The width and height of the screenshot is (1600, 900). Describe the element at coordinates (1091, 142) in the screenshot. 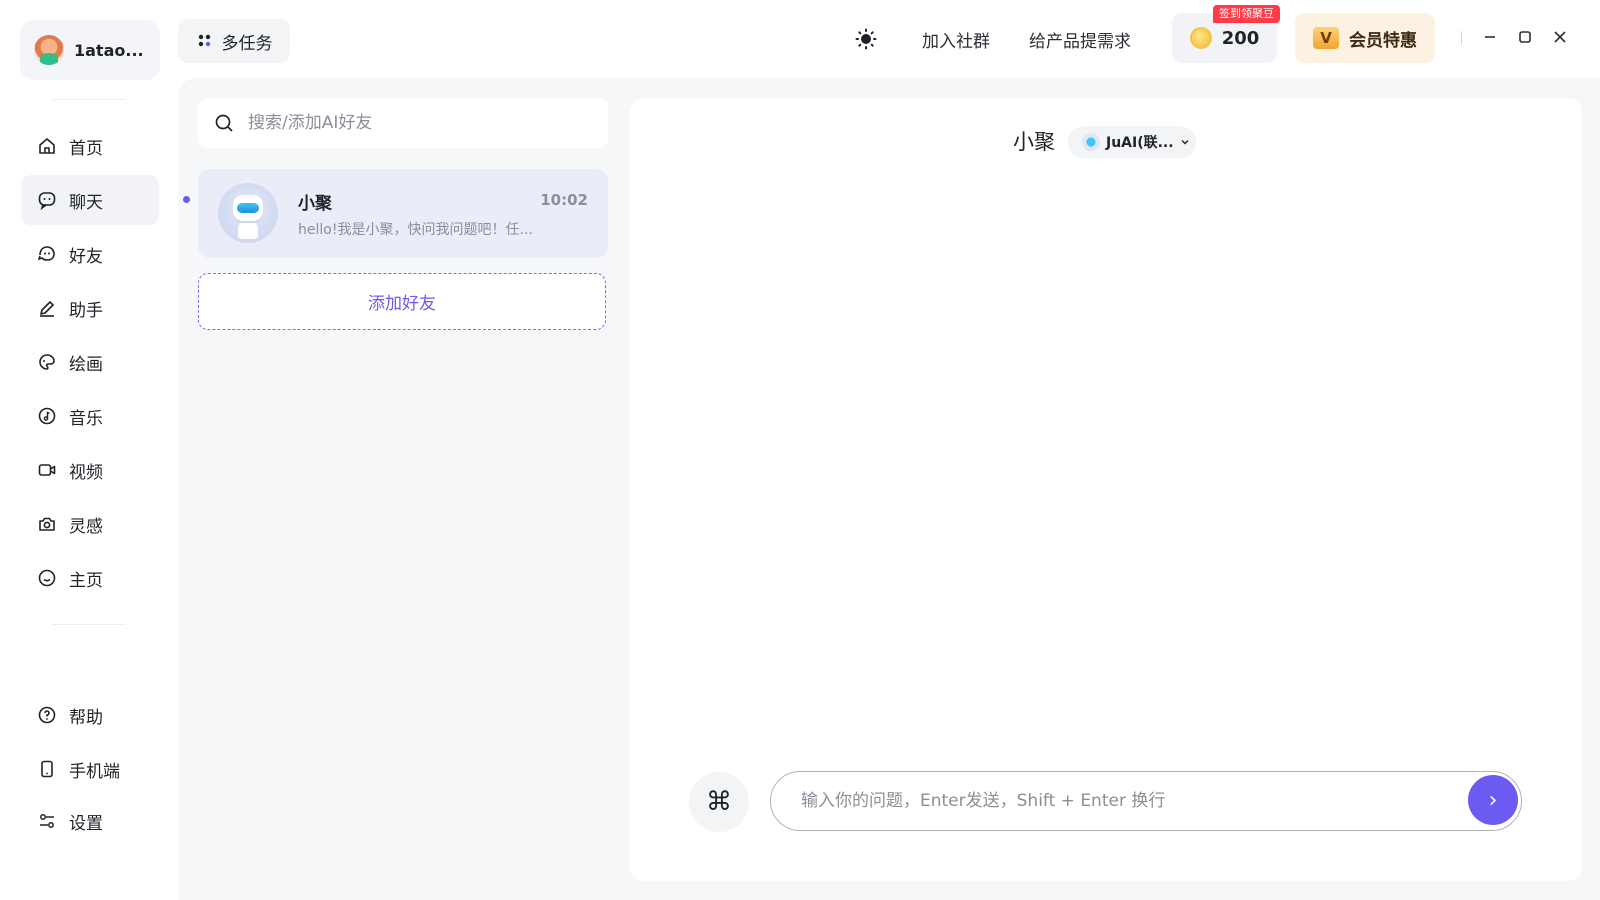

I see `model-icon` at that location.